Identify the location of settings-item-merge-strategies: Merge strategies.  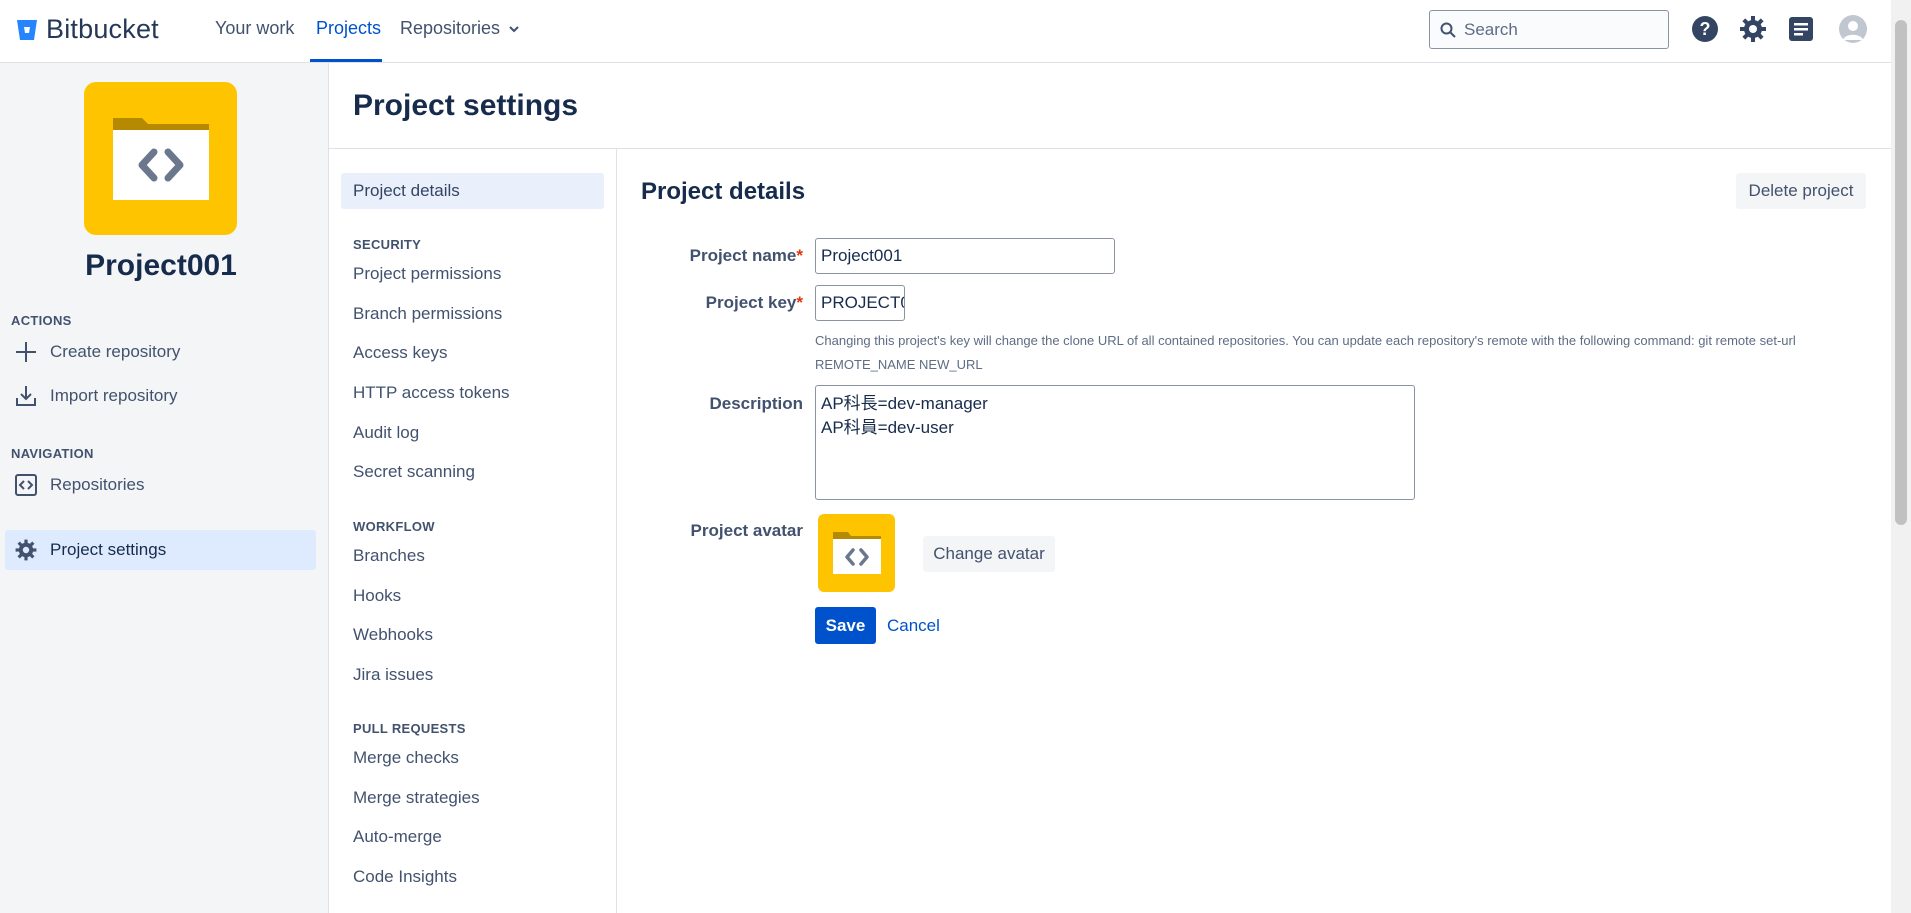
(472, 798).